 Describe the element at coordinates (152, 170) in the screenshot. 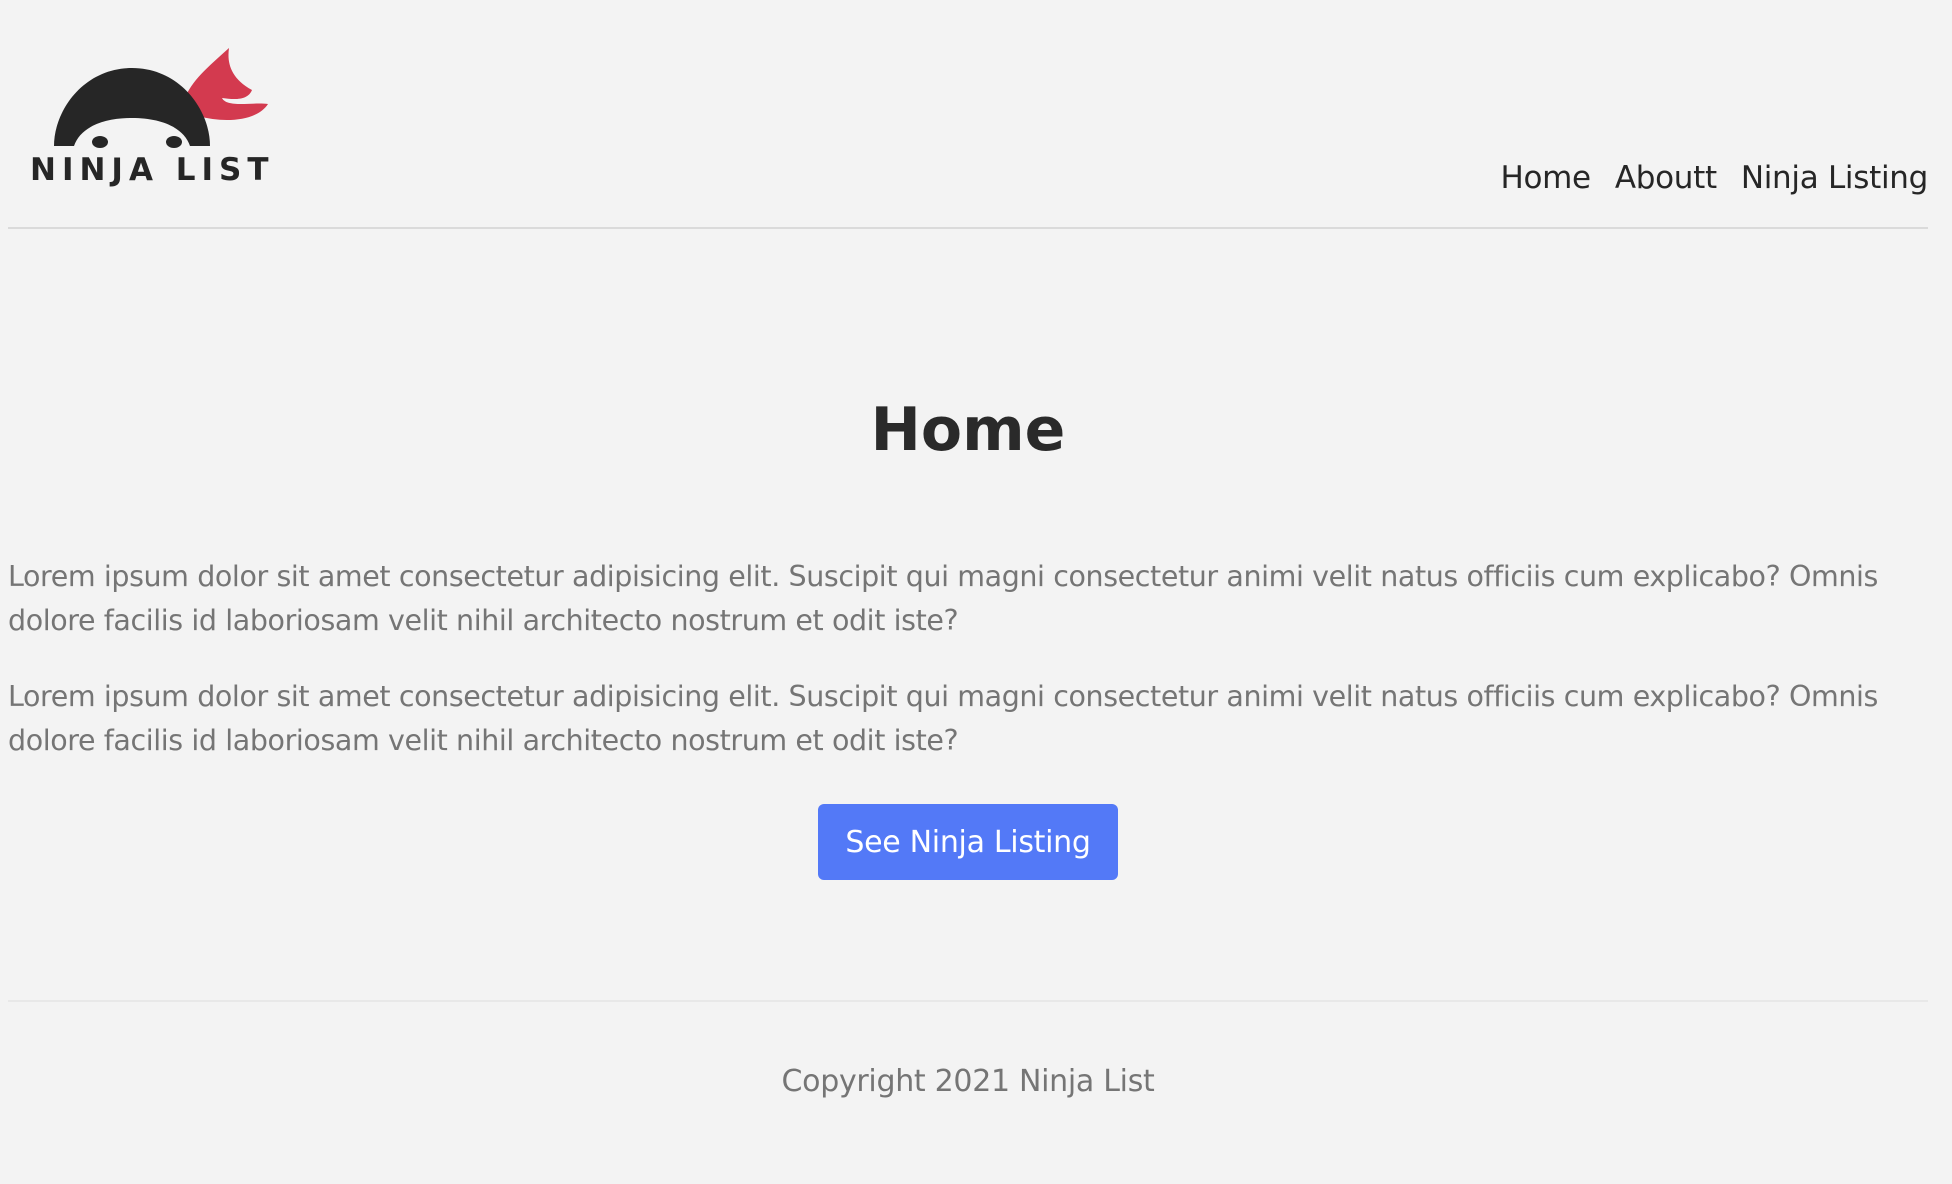

I see `logo-wordmark: NINJA LIST` at that location.